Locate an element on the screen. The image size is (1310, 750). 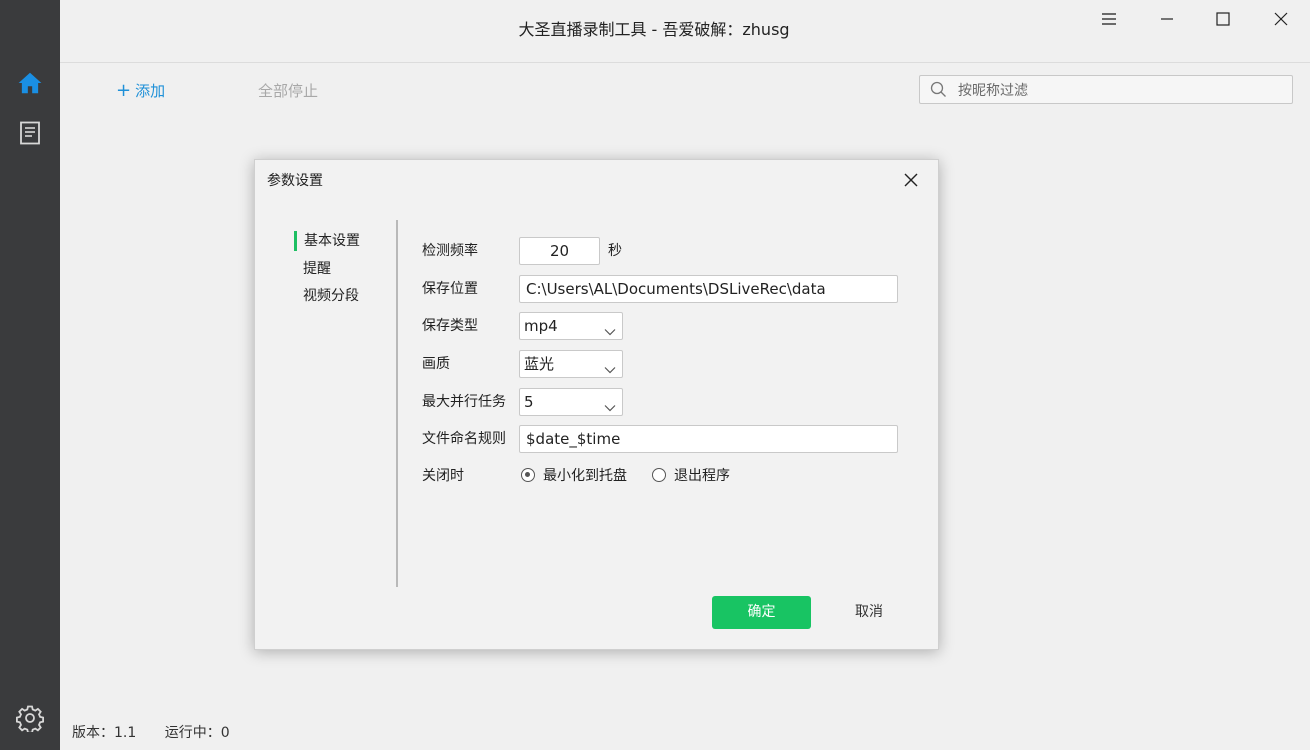
document-icon is located at coordinates (30, 135).